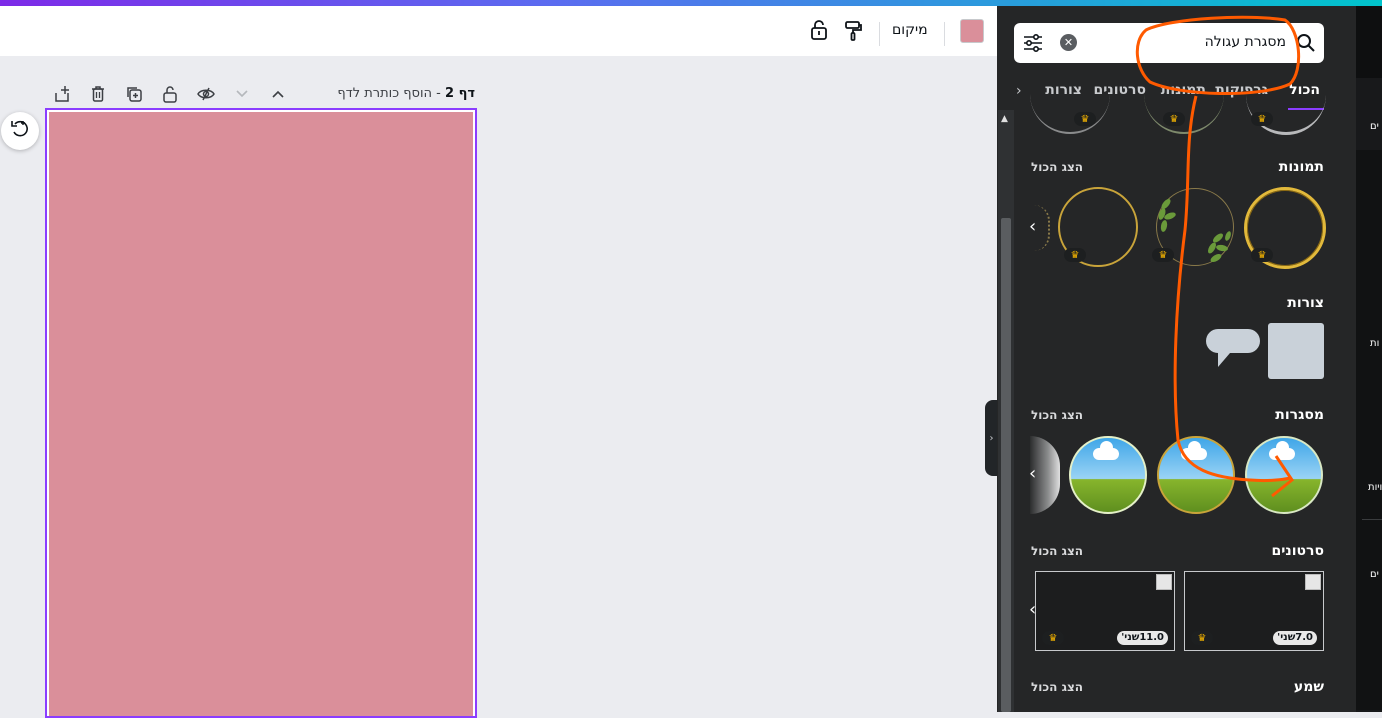 This screenshot has width=1382, height=718. I want to click on clear-search-icon: ✕, so click(1068, 42).